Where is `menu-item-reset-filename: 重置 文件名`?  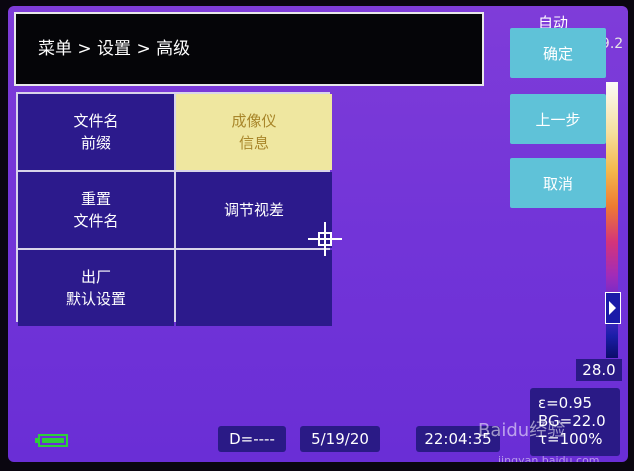 menu-item-reset-filename: 重置 文件名 is located at coordinates (96, 210).